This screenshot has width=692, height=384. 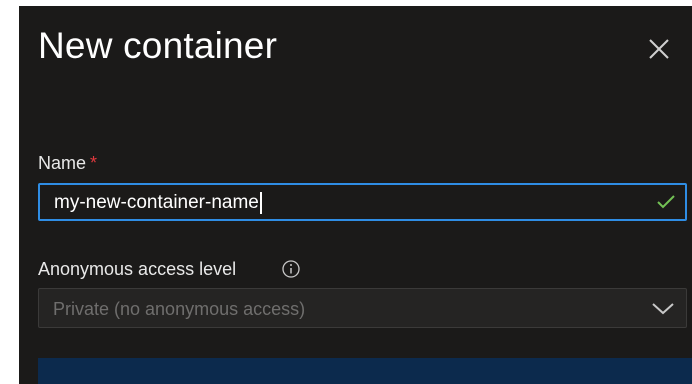 What do you see at coordinates (362, 202) in the screenshot?
I see `name-input: my-new-container-name` at bounding box center [362, 202].